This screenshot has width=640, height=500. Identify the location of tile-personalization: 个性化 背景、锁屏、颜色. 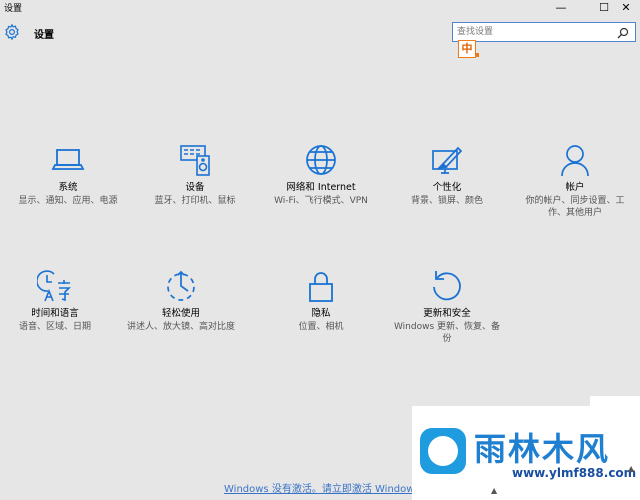
(447, 174).